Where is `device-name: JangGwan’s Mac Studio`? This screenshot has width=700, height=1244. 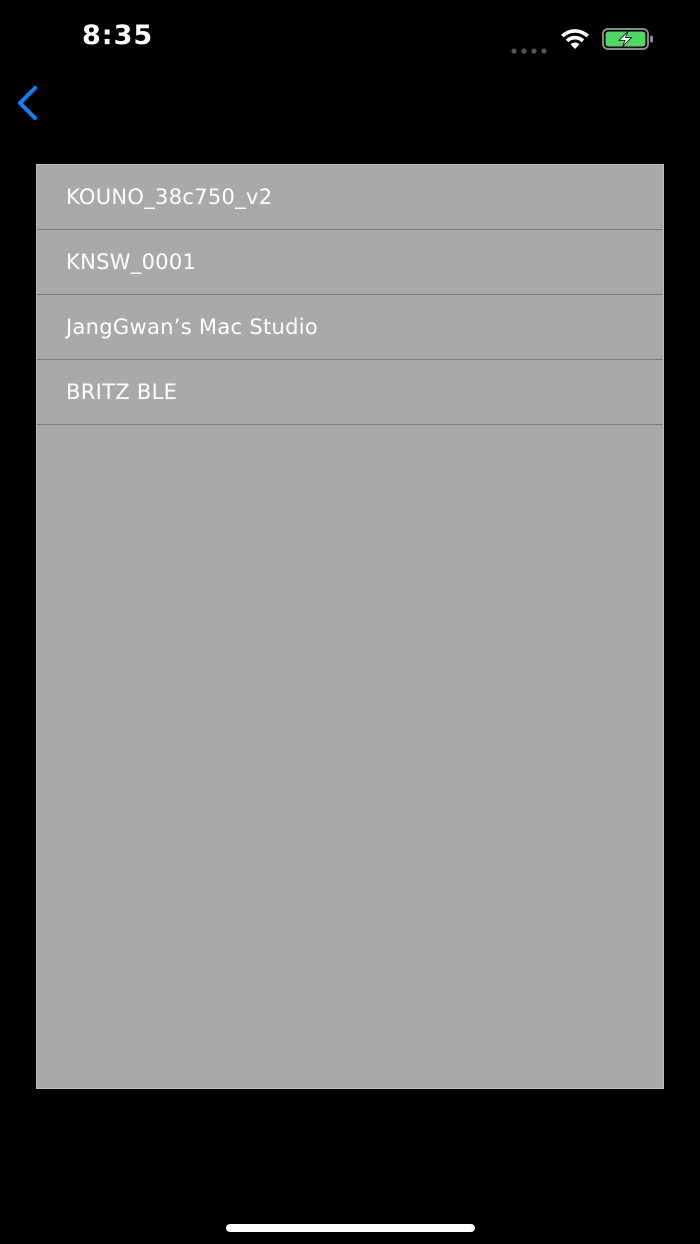
device-name: JangGwan’s Mac Studio is located at coordinates (192, 327).